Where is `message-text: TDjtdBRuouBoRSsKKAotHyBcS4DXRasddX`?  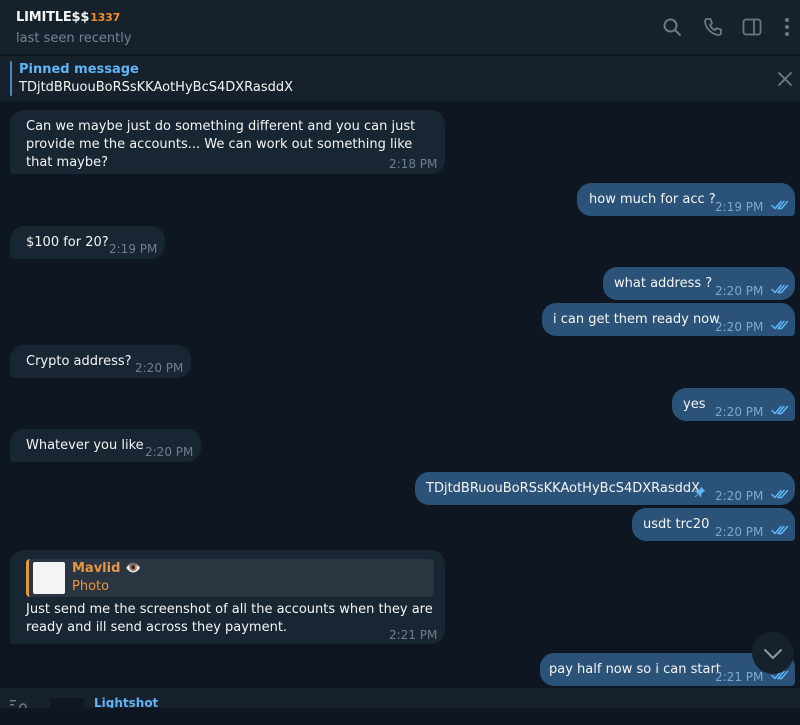
message-text: TDjtdBRuouBoRSsKKAotHyBcS4DXRasddX is located at coordinates (563, 488).